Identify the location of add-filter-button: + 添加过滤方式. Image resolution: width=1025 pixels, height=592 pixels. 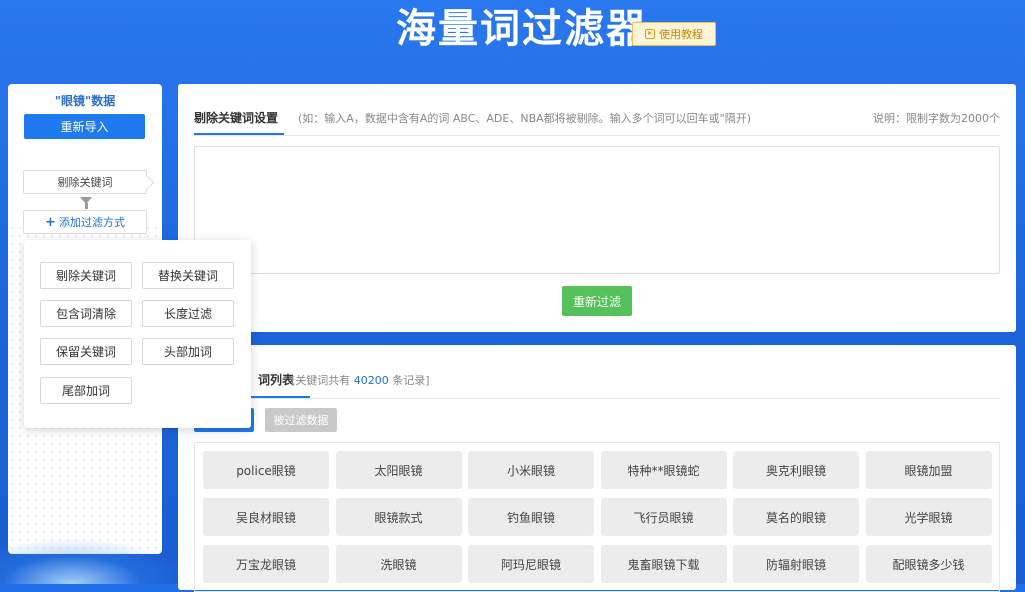
(85, 222).